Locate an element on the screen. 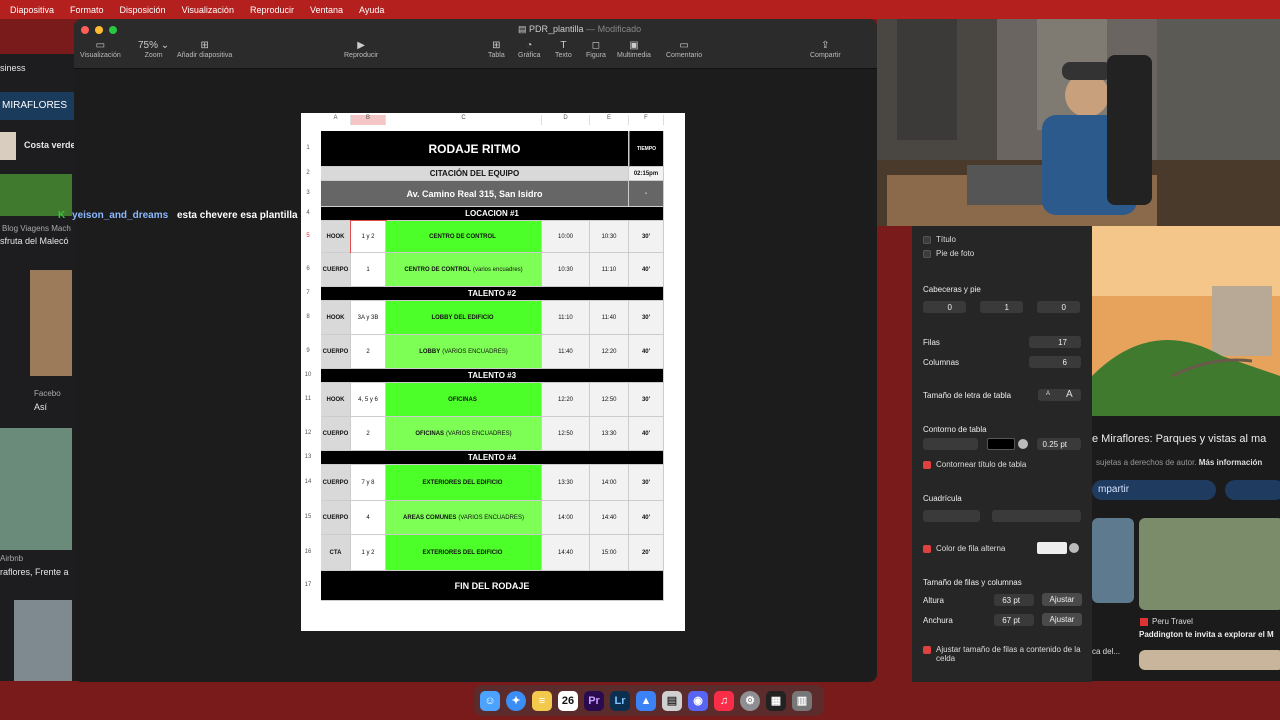 This screenshot has width=1280, height=720. header-columns-stepper: 1 is located at coordinates (1001, 307).